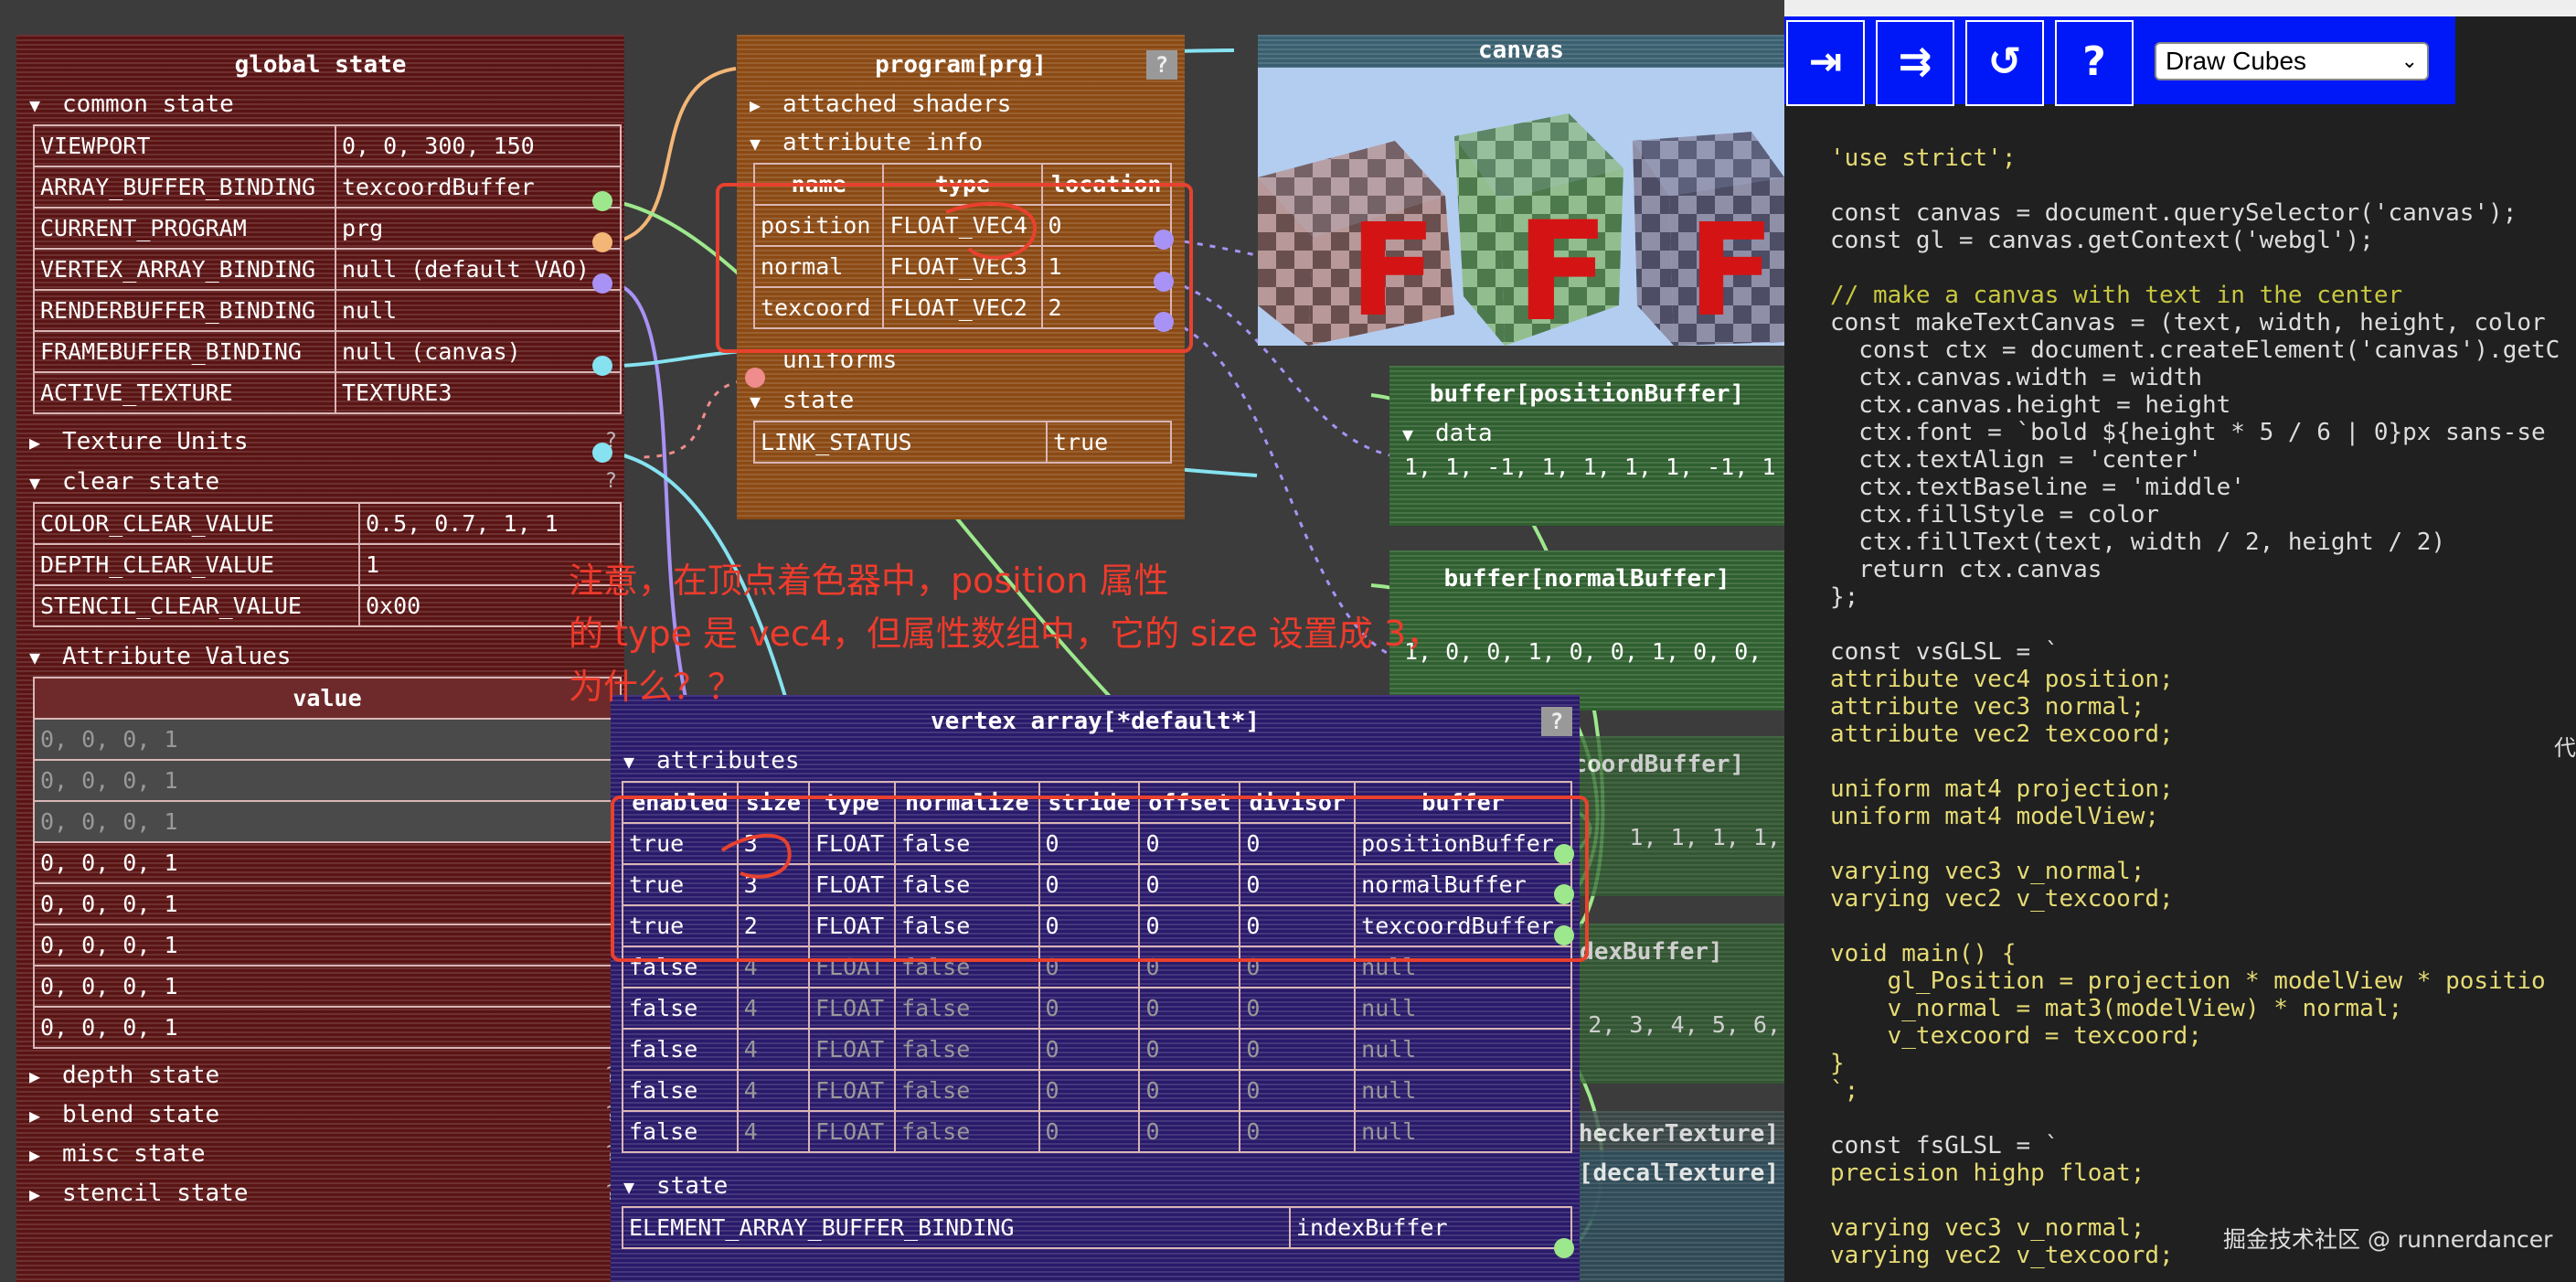 This screenshot has width=2576, height=1282. Describe the element at coordinates (478, 228) in the screenshot. I see `state-value: prg` at that location.